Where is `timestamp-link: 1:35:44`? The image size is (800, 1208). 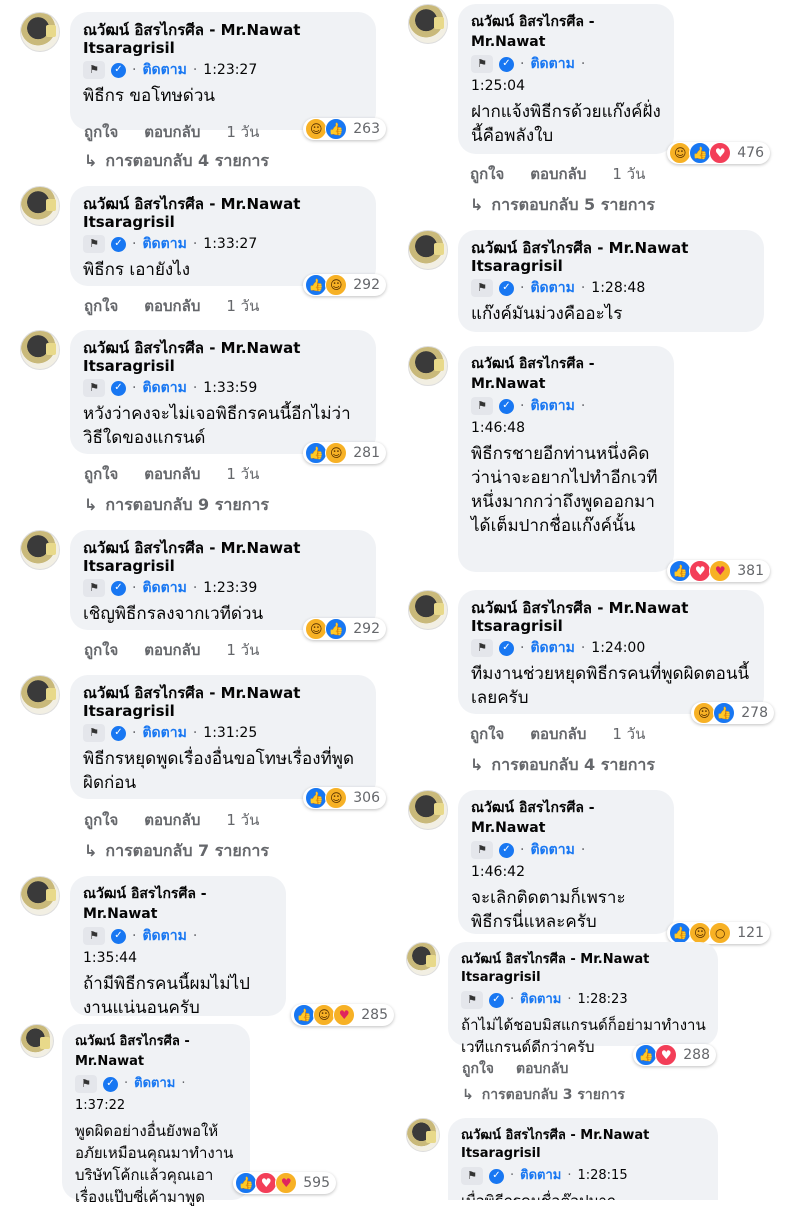 timestamp-link: 1:35:44 is located at coordinates (110, 958).